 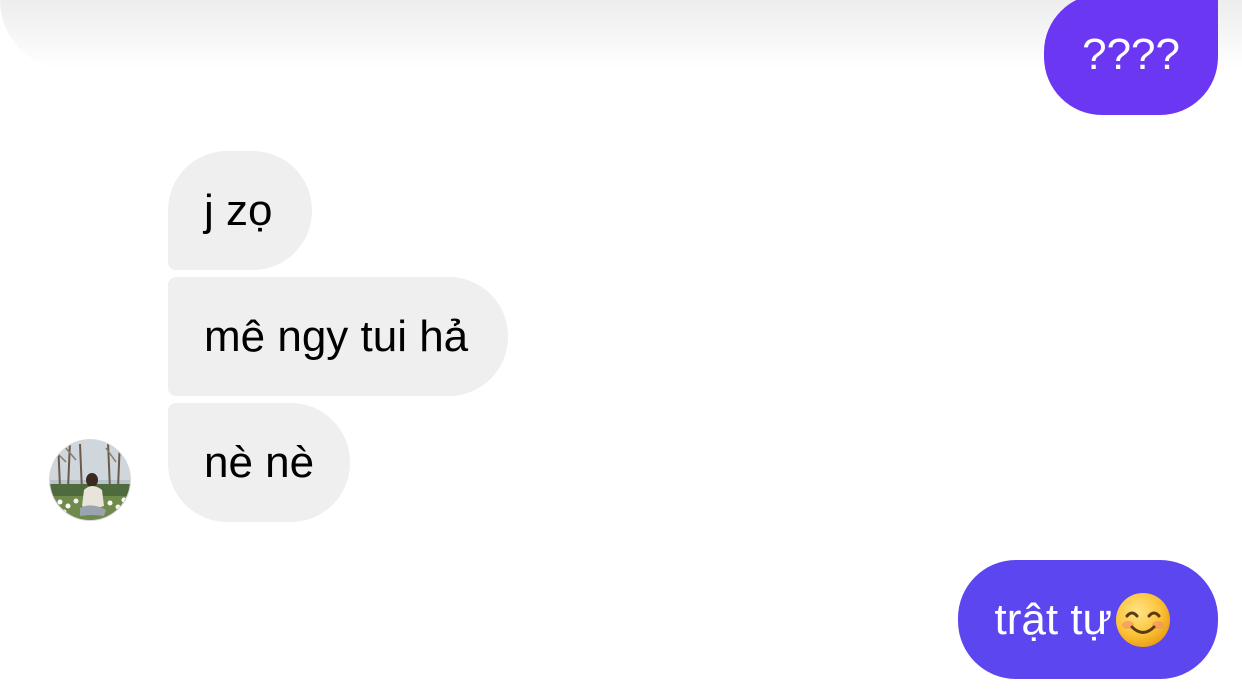 I want to click on outgoing-message-bubble: trật tự, so click(x=1087, y=619).